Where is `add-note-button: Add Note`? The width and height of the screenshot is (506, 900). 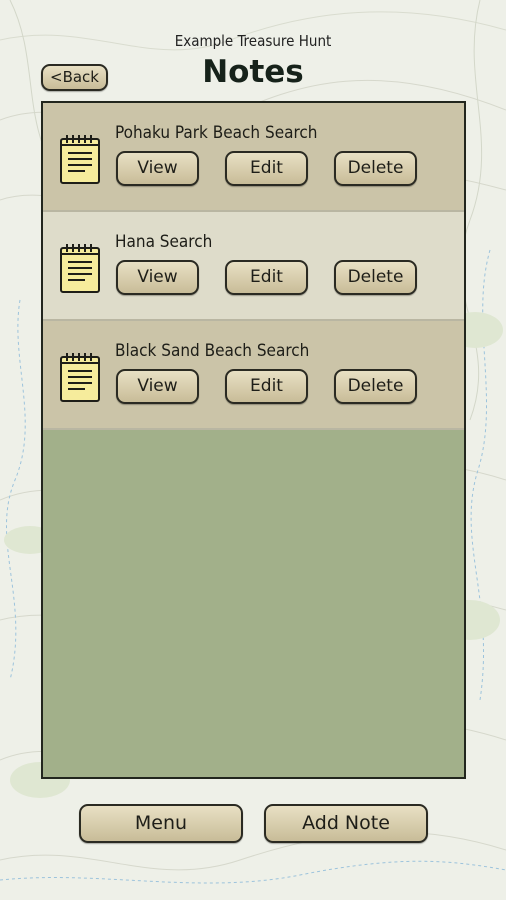 add-note-button: Add Note is located at coordinates (346, 823).